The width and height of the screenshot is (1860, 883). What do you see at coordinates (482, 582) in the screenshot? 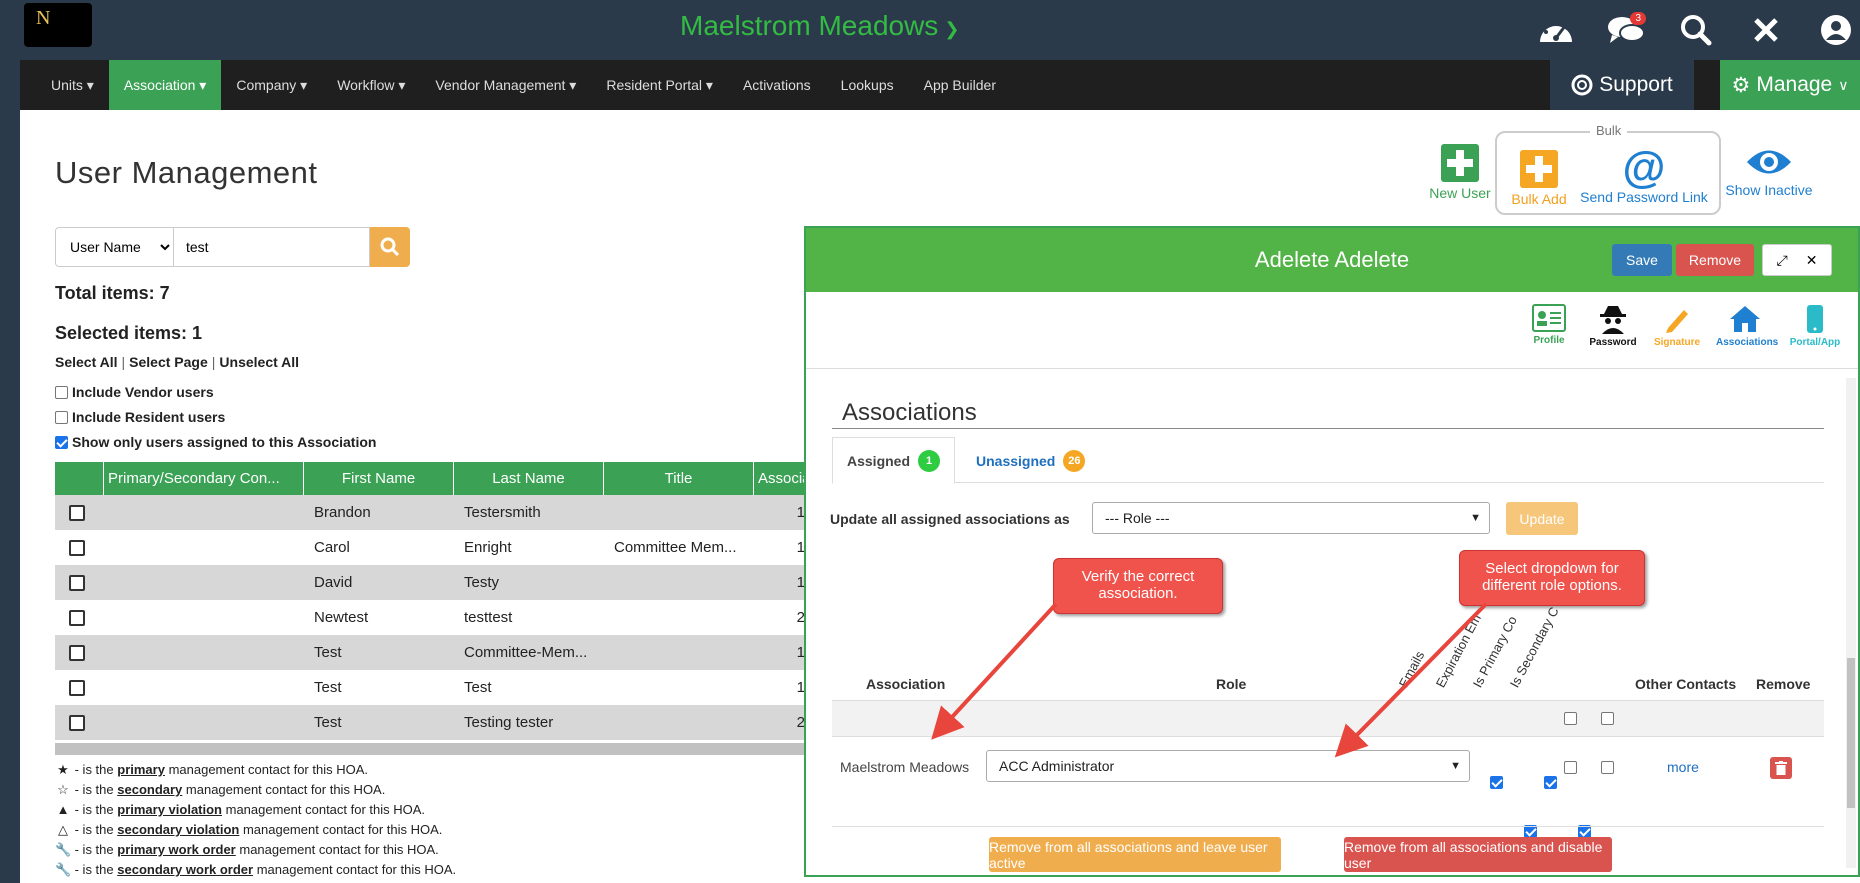
I see `cell-last-name: Testy` at bounding box center [482, 582].